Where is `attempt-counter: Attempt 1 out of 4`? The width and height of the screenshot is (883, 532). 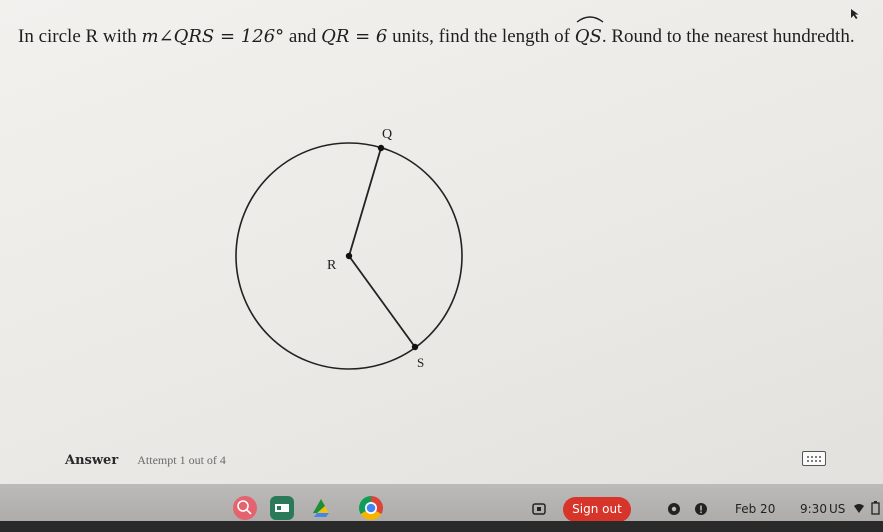 attempt-counter: Attempt 1 out of 4 is located at coordinates (181, 460).